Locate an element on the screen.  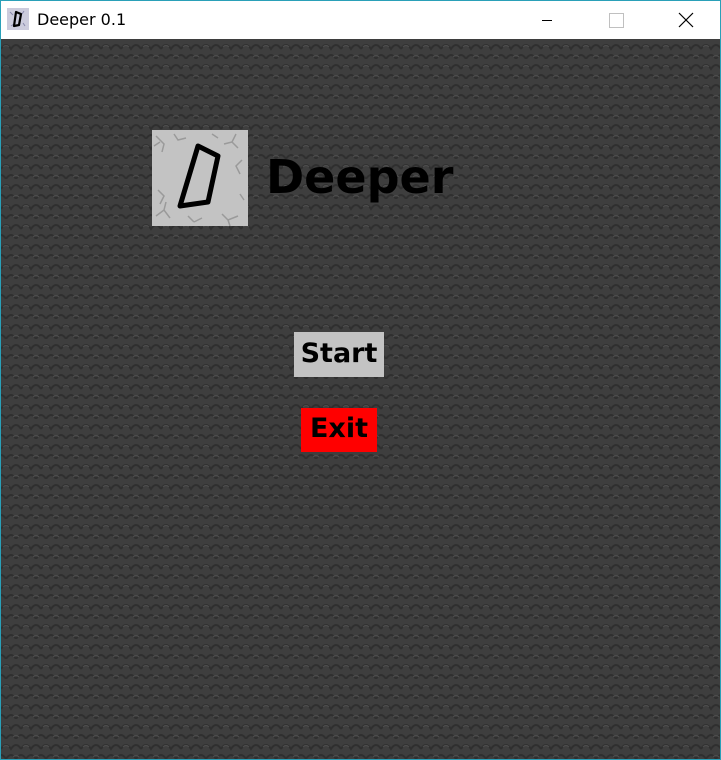
close-icon is located at coordinates (686, 20).